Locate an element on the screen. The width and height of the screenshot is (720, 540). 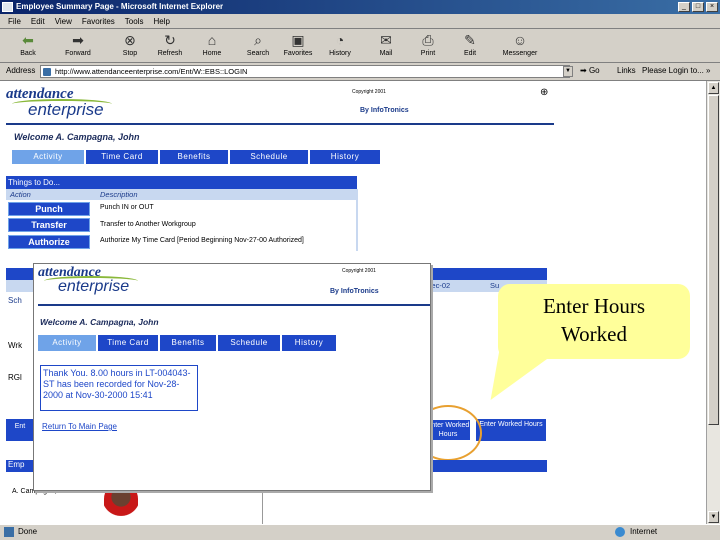
status-text: Done is located at coordinates (28, 531).